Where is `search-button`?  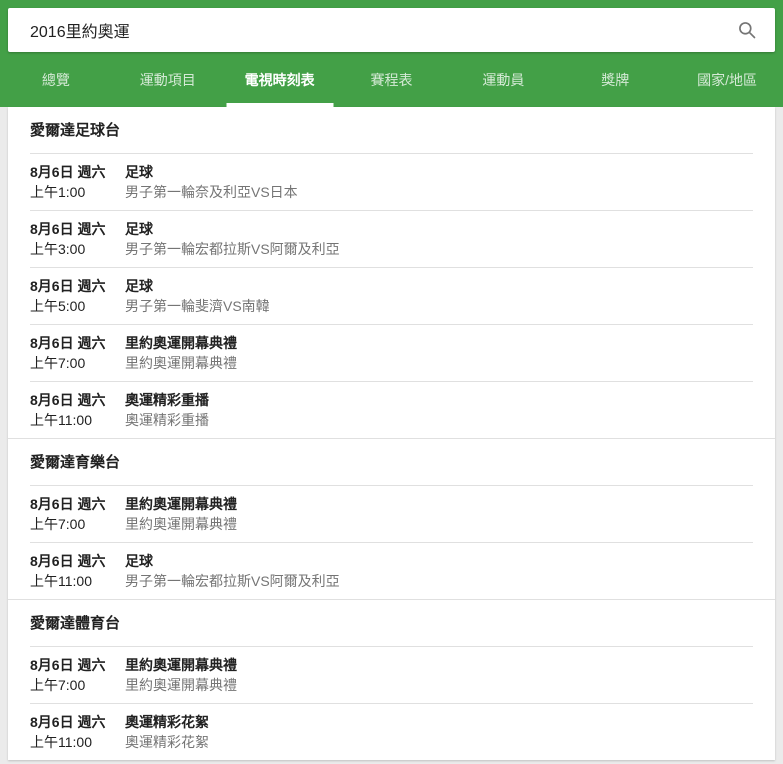
search-button is located at coordinates (747, 30).